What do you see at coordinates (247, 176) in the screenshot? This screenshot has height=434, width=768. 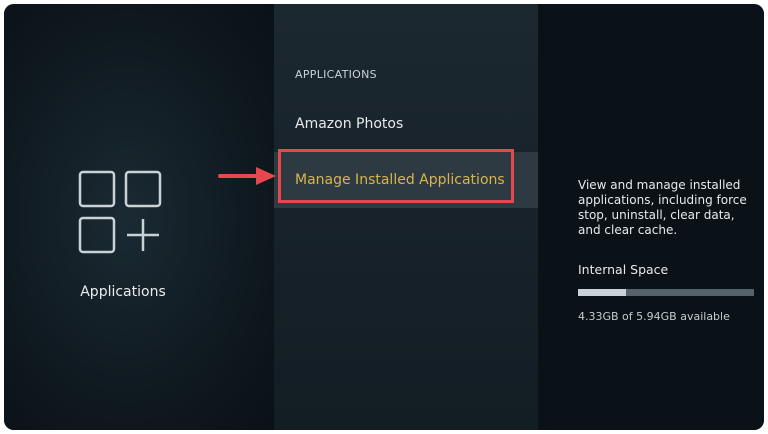 I see `arrow-right-icon` at bounding box center [247, 176].